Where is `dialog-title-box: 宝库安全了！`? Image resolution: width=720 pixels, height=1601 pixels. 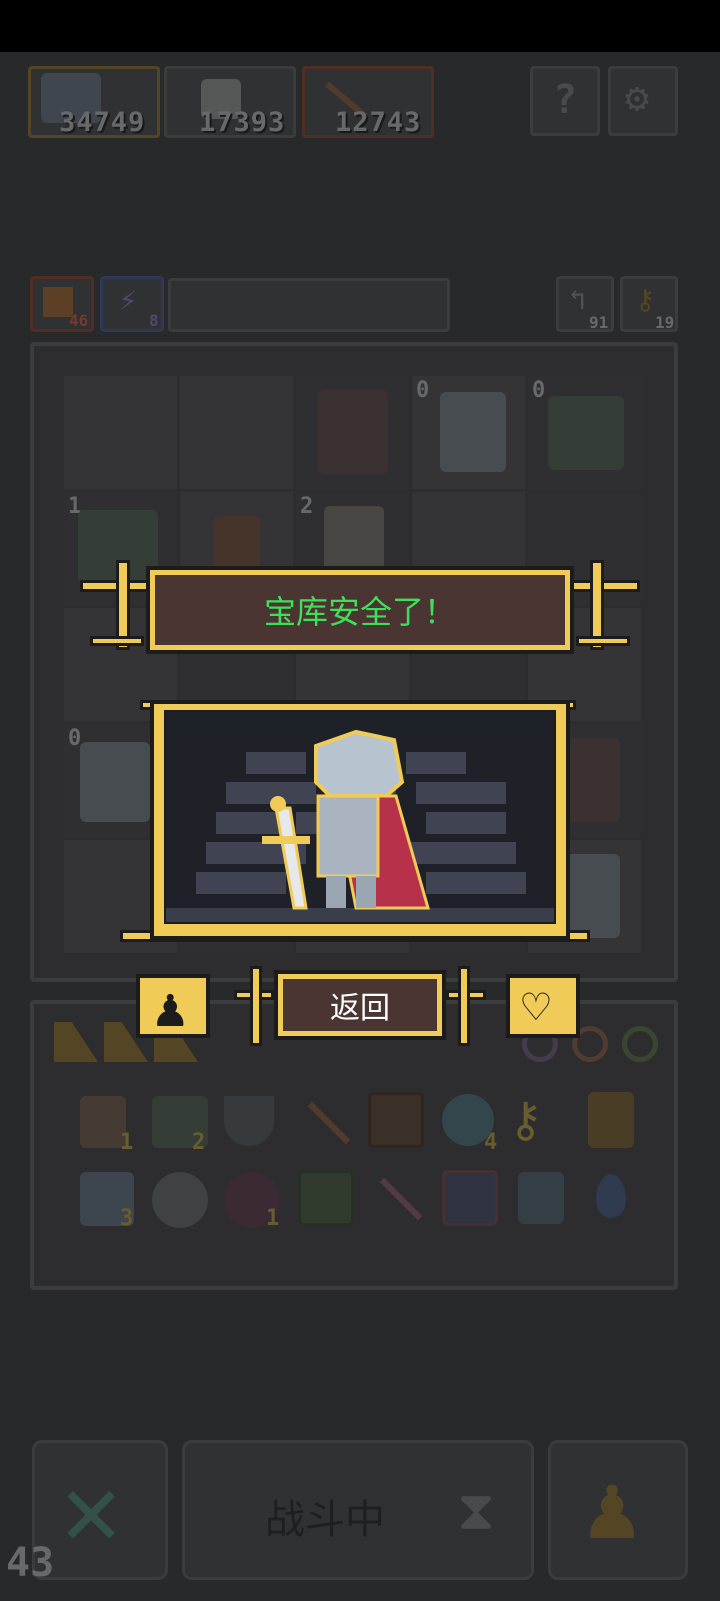
dialog-title-box: 宝库安全了！ is located at coordinates (360, 610).